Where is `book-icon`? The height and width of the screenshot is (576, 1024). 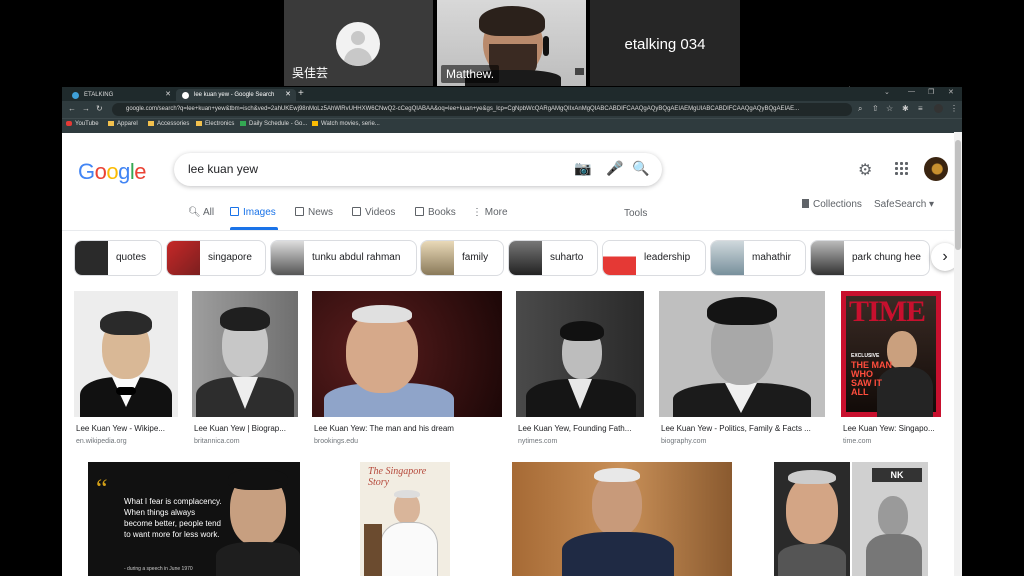
book-icon is located at coordinates (419, 211).